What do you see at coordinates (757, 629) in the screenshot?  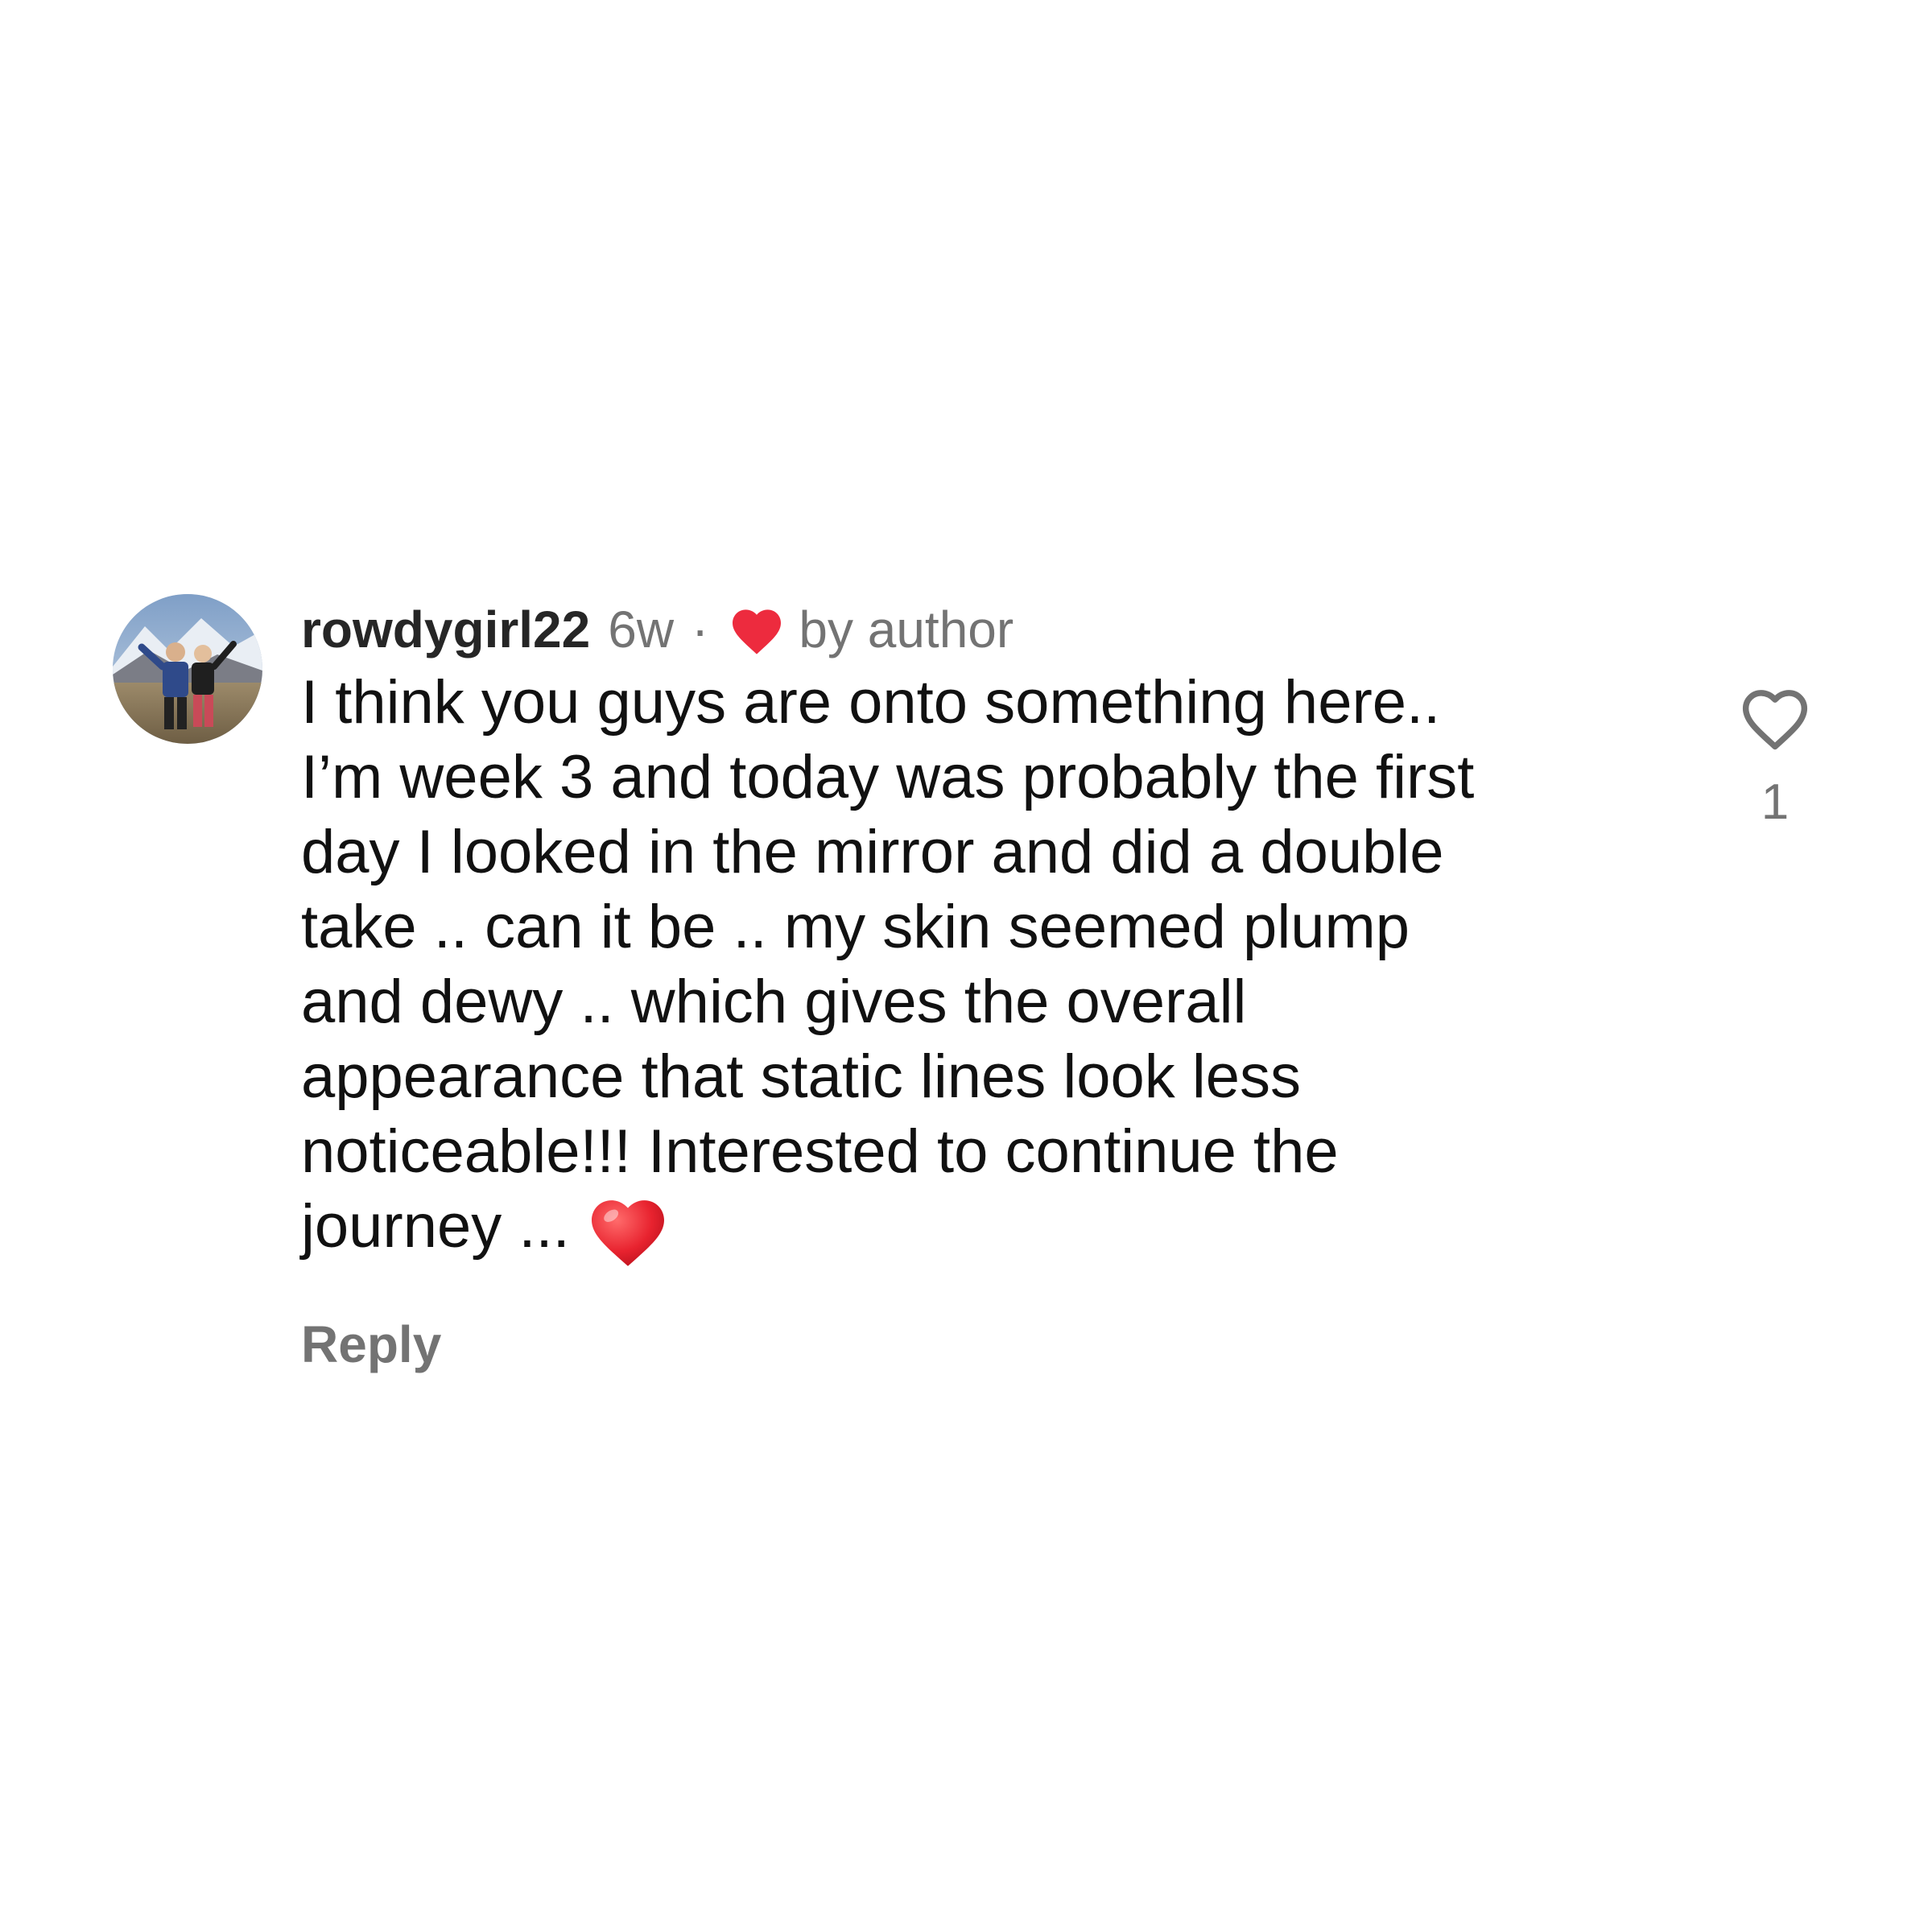 I see `heart-filled-icon` at bounding box center [757, 629].